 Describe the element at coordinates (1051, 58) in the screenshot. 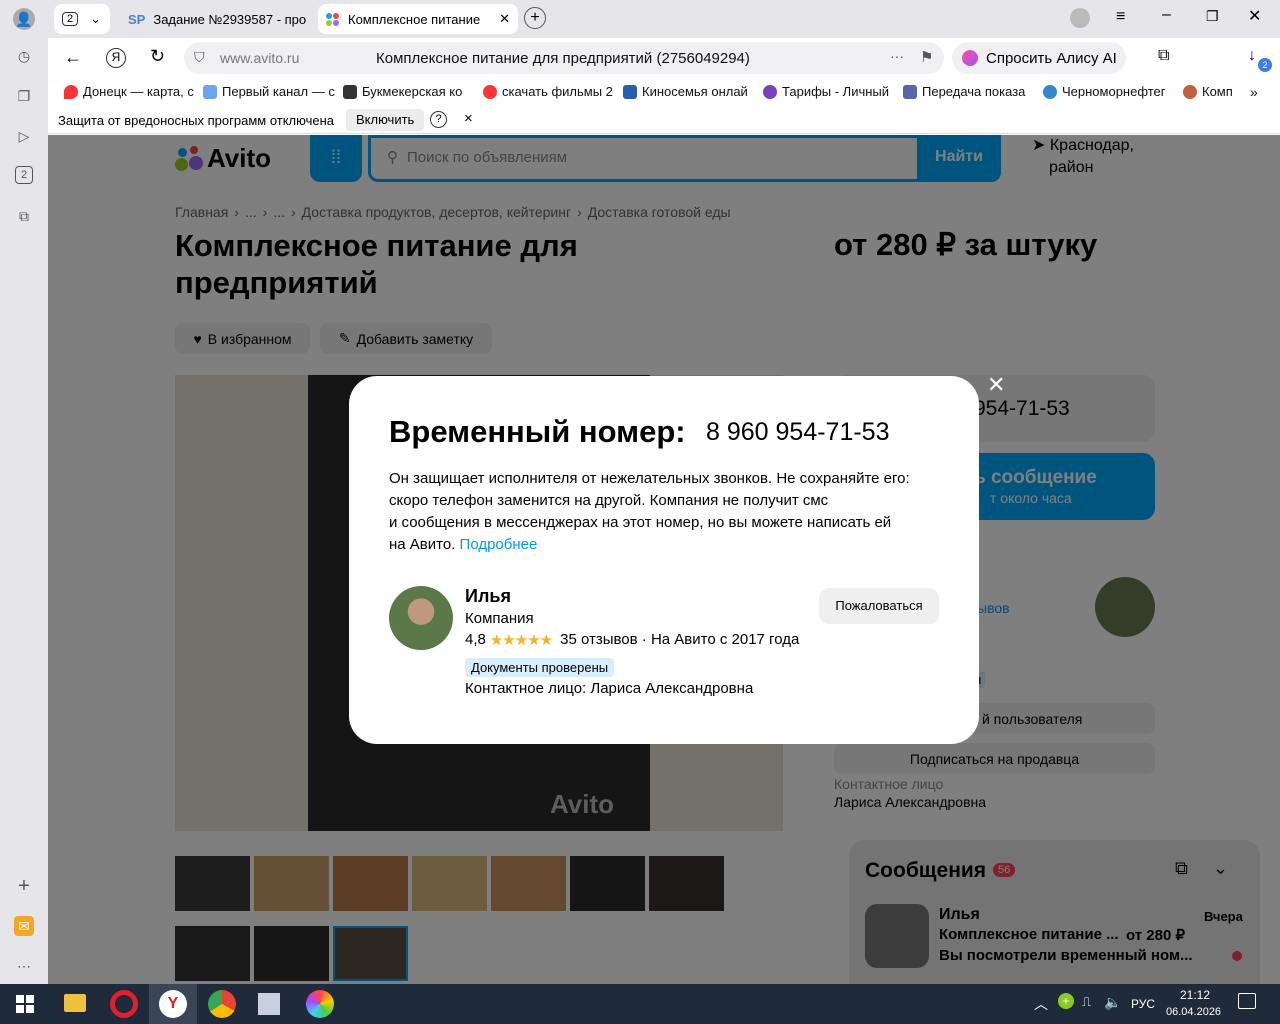

I see `ask-alice-label: Спросить Алису AI` at that location.